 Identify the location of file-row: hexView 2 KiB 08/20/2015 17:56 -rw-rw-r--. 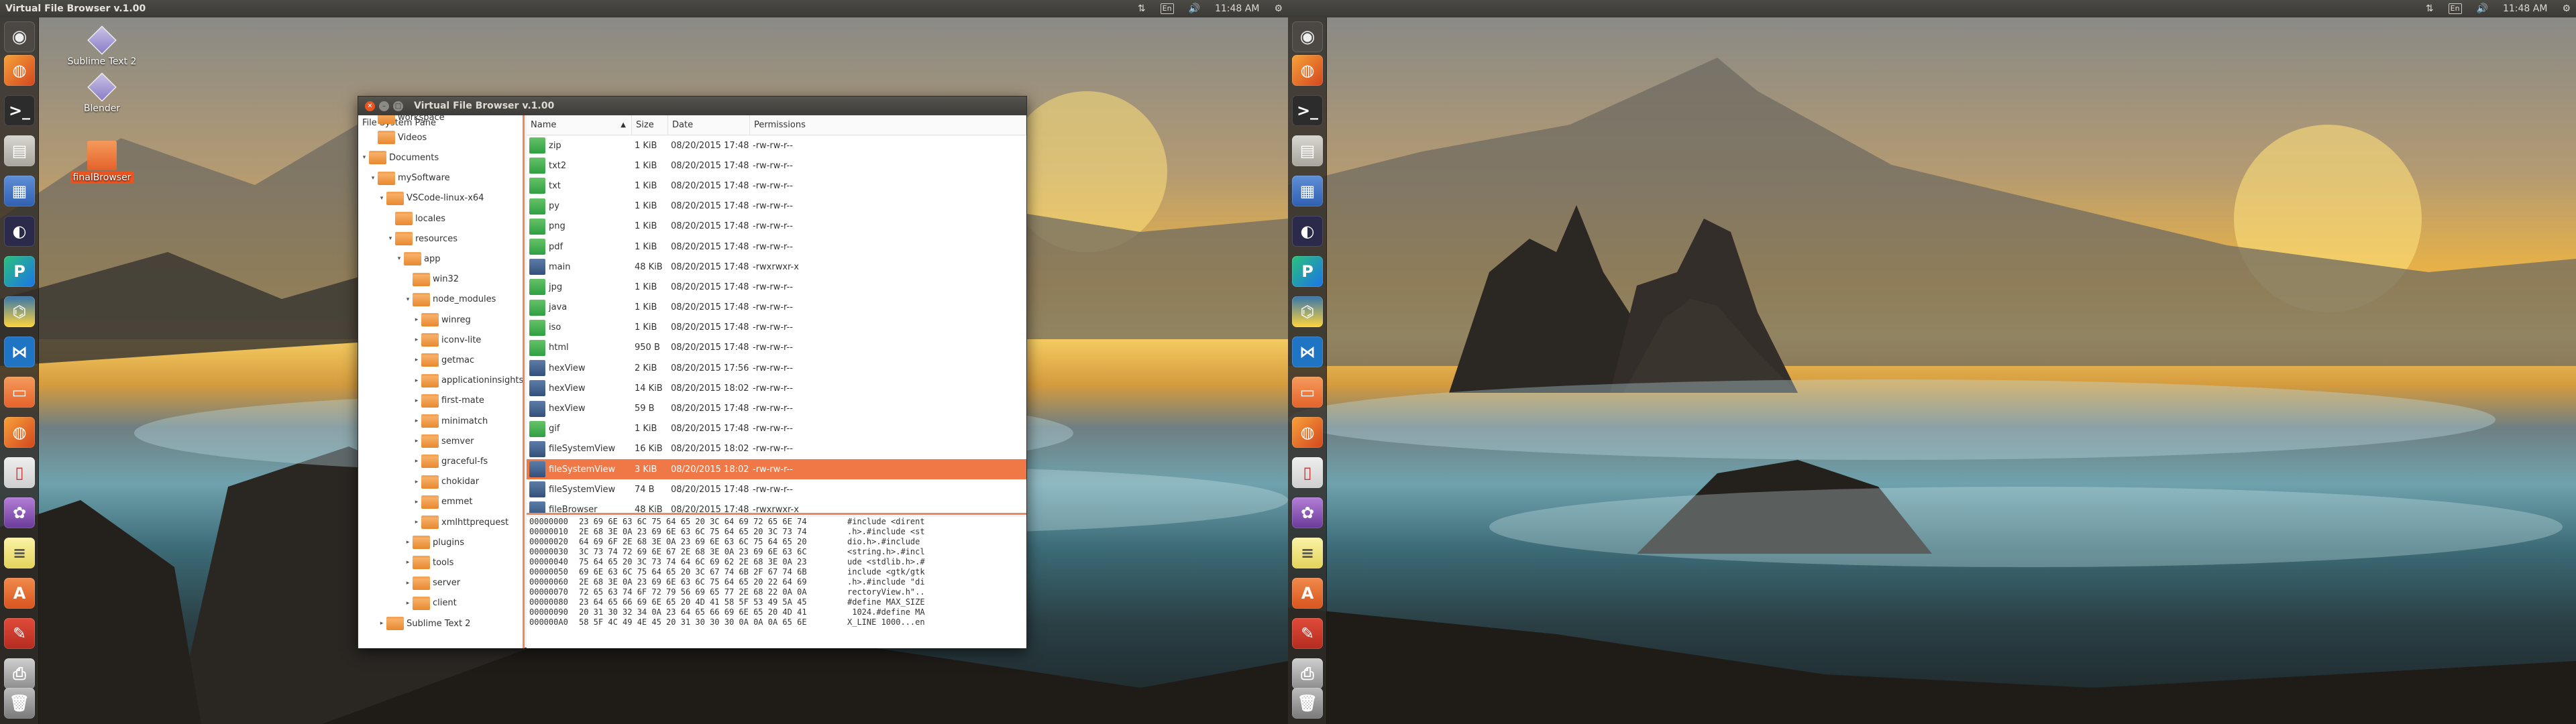
(776, 368).